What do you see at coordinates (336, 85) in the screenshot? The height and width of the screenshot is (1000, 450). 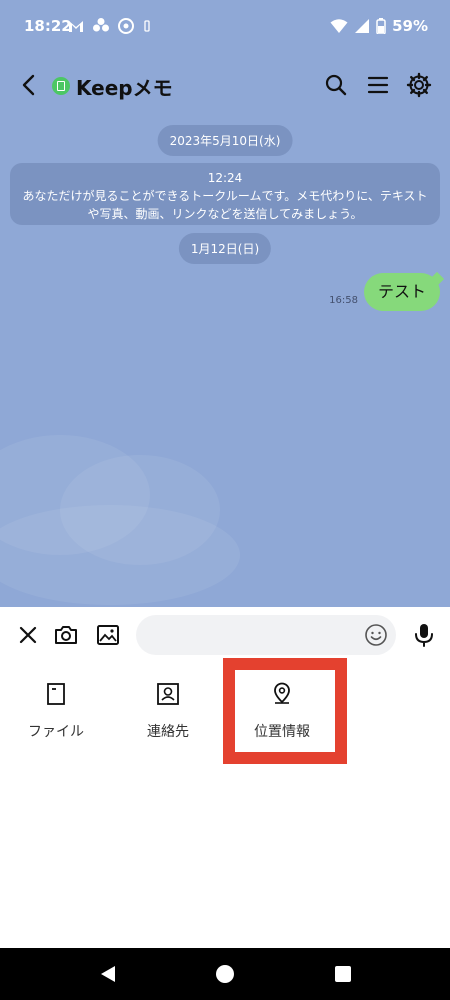 I see `search-icon` at bounding box center [336, 85].